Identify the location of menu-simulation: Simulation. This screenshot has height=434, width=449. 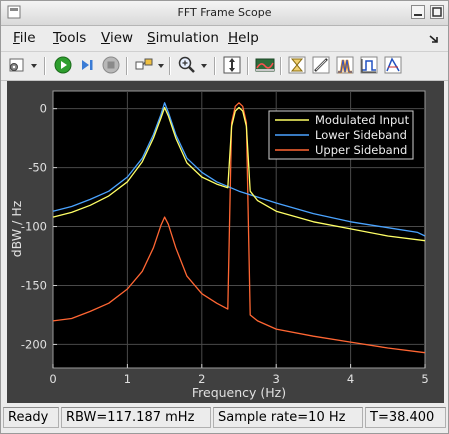
(183, 38).